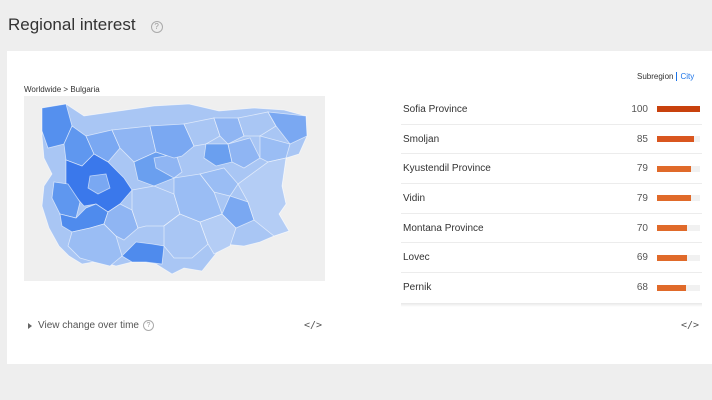  What do you see at coordinates (551, 140) in the screenshot?
I see `list-item: Smoljan 85` at bounding box center [551, 140].